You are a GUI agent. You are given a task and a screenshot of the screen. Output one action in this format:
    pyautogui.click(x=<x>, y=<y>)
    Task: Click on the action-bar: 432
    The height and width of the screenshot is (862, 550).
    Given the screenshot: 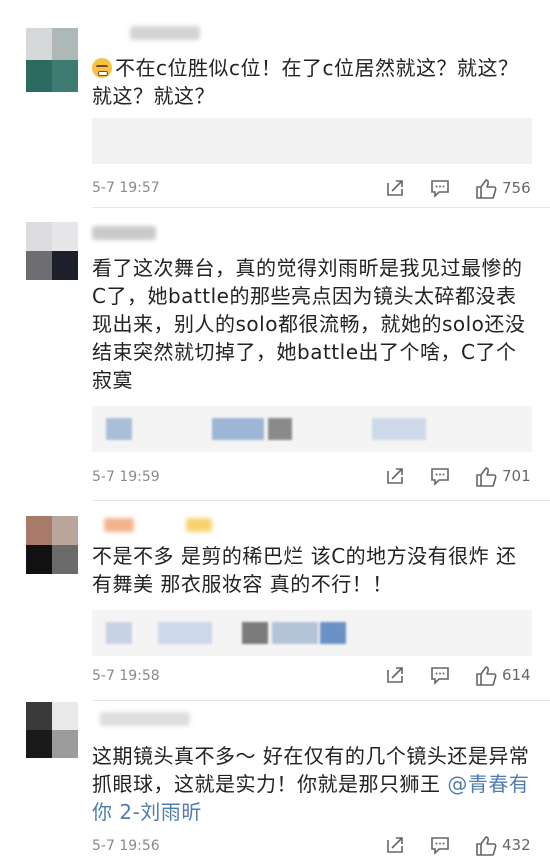 What is the action you would take?
    pyautogui.click(x=464, y=846)
    